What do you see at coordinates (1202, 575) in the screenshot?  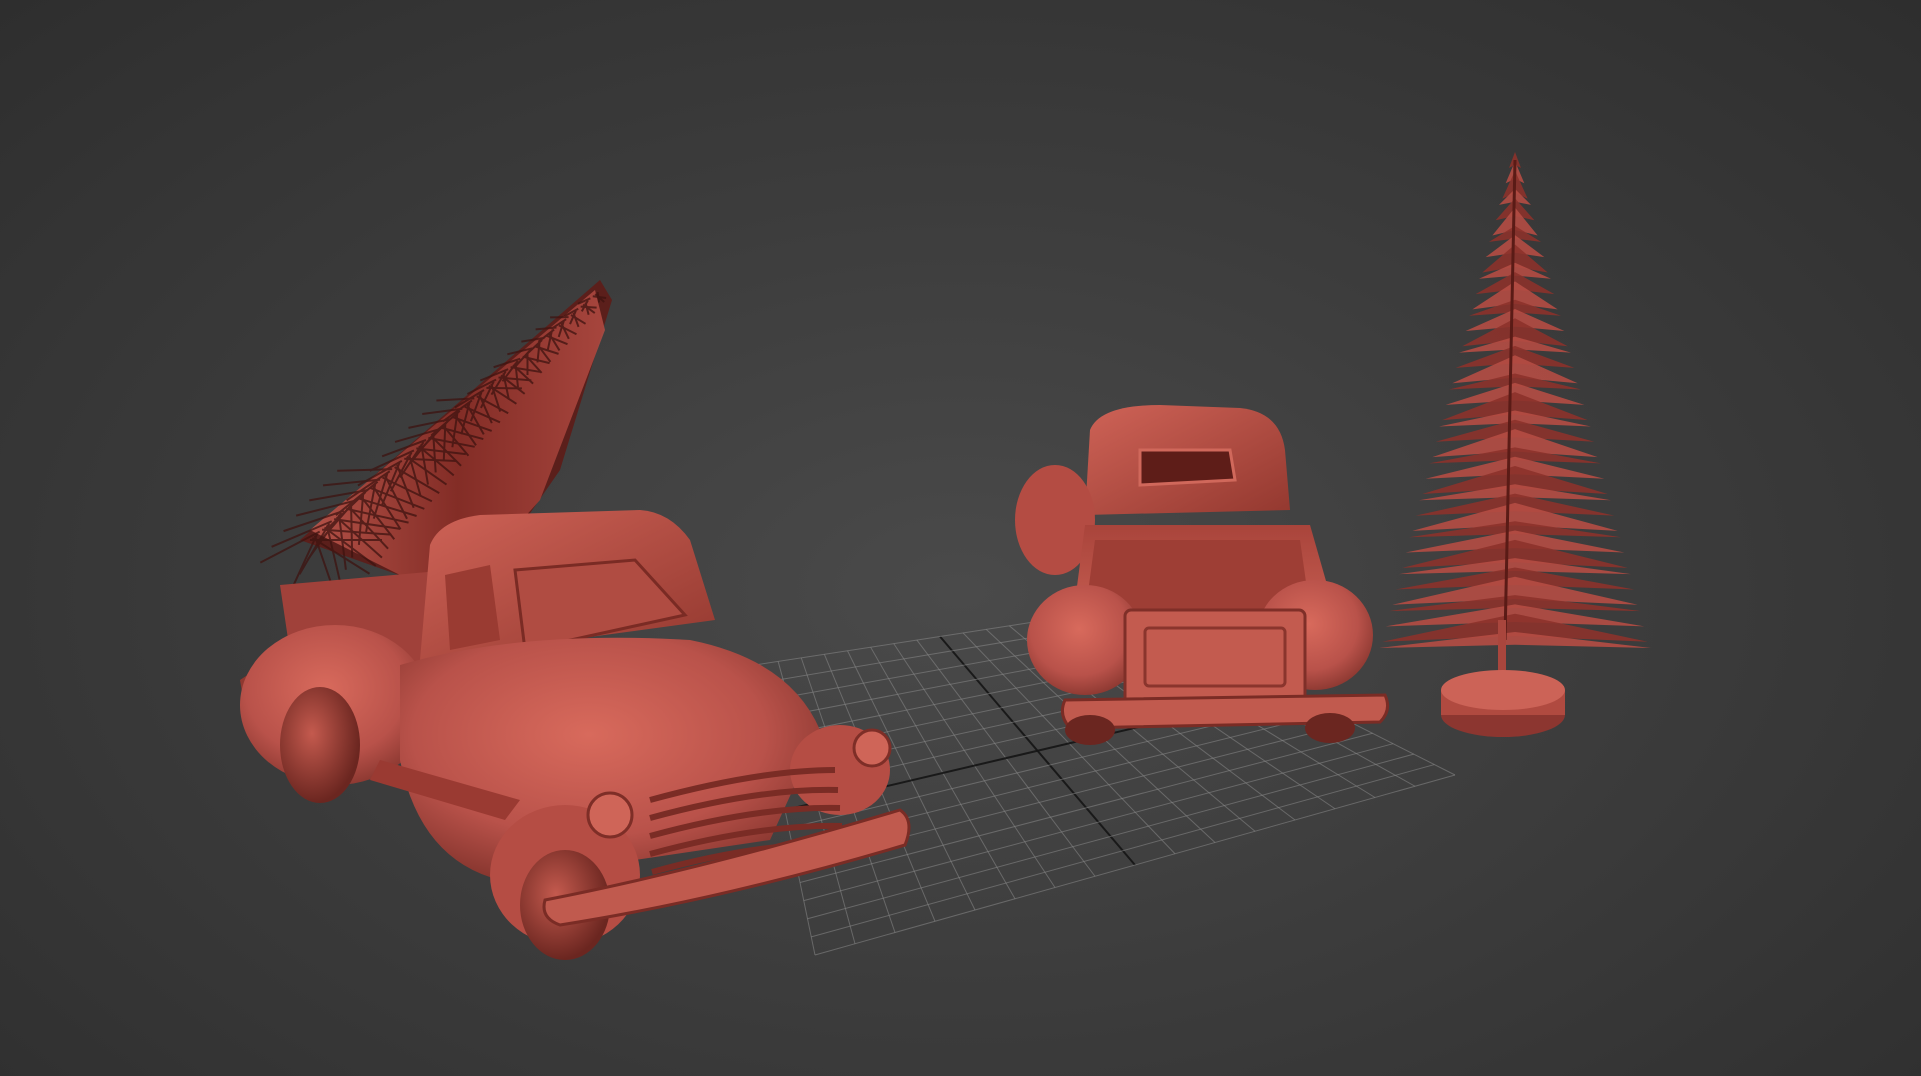 I see `truck-rear-view` at bounding box center [1202, 575].